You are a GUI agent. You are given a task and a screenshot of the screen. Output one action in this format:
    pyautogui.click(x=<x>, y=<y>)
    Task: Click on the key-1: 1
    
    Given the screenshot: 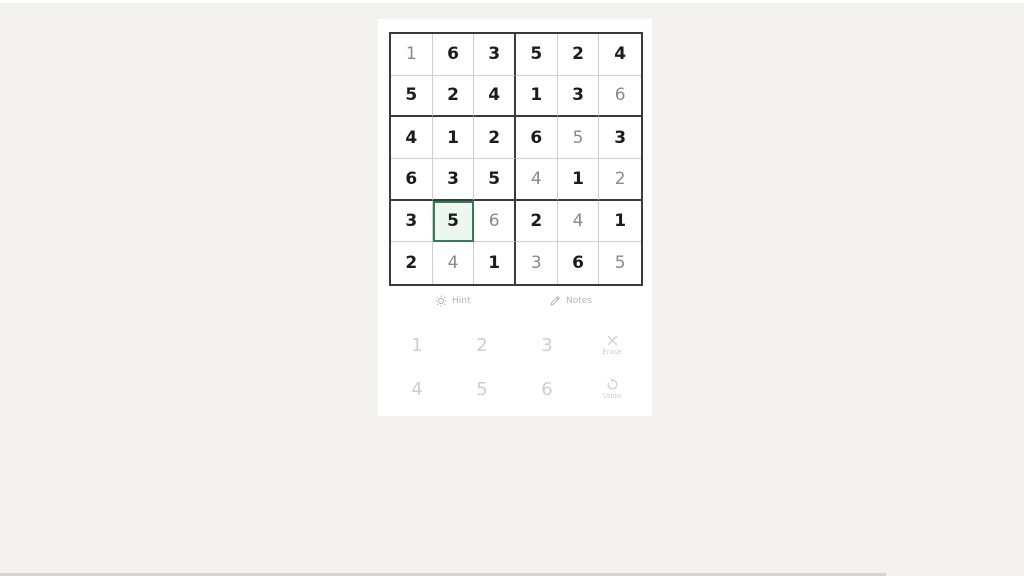 What is the action you would take?
    pyautogui.click(x=417, y=345)
    